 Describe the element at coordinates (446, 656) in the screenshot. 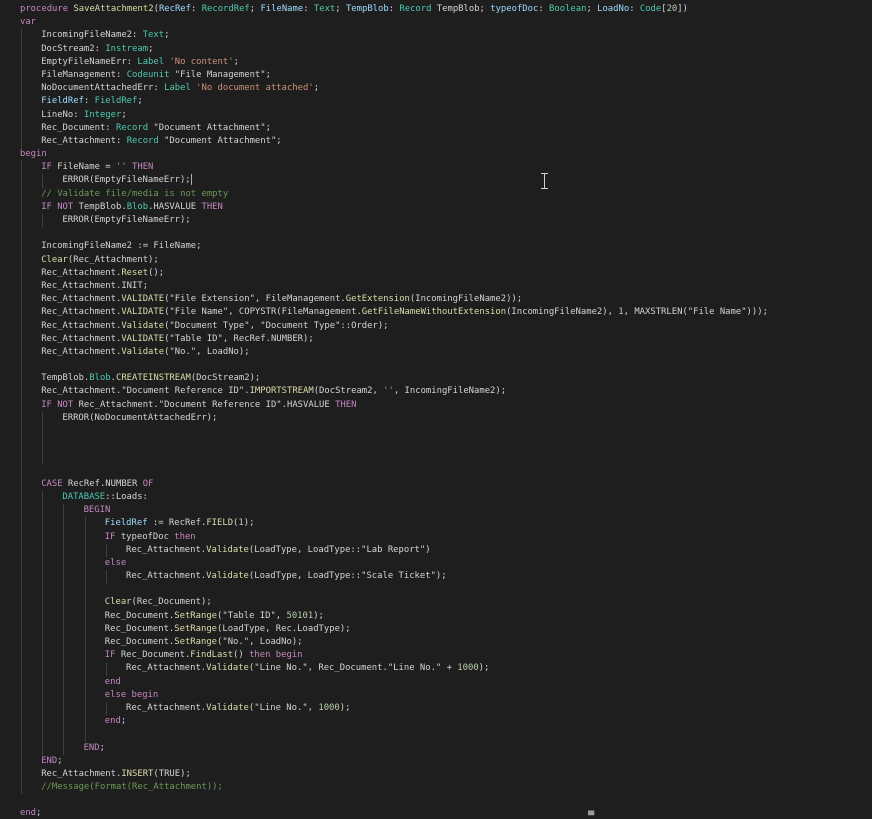

I see `code-line: IF Rec_Document.FindLast() then begin` at that location.